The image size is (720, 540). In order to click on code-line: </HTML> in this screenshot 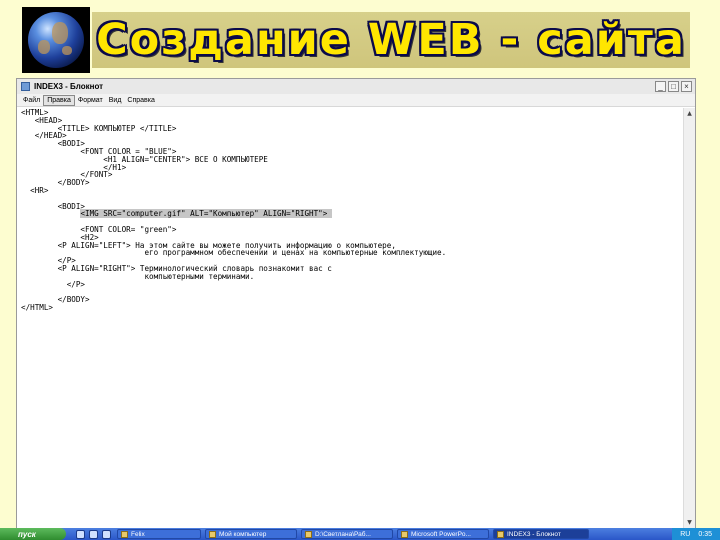, I will do `click(37, 307)`.